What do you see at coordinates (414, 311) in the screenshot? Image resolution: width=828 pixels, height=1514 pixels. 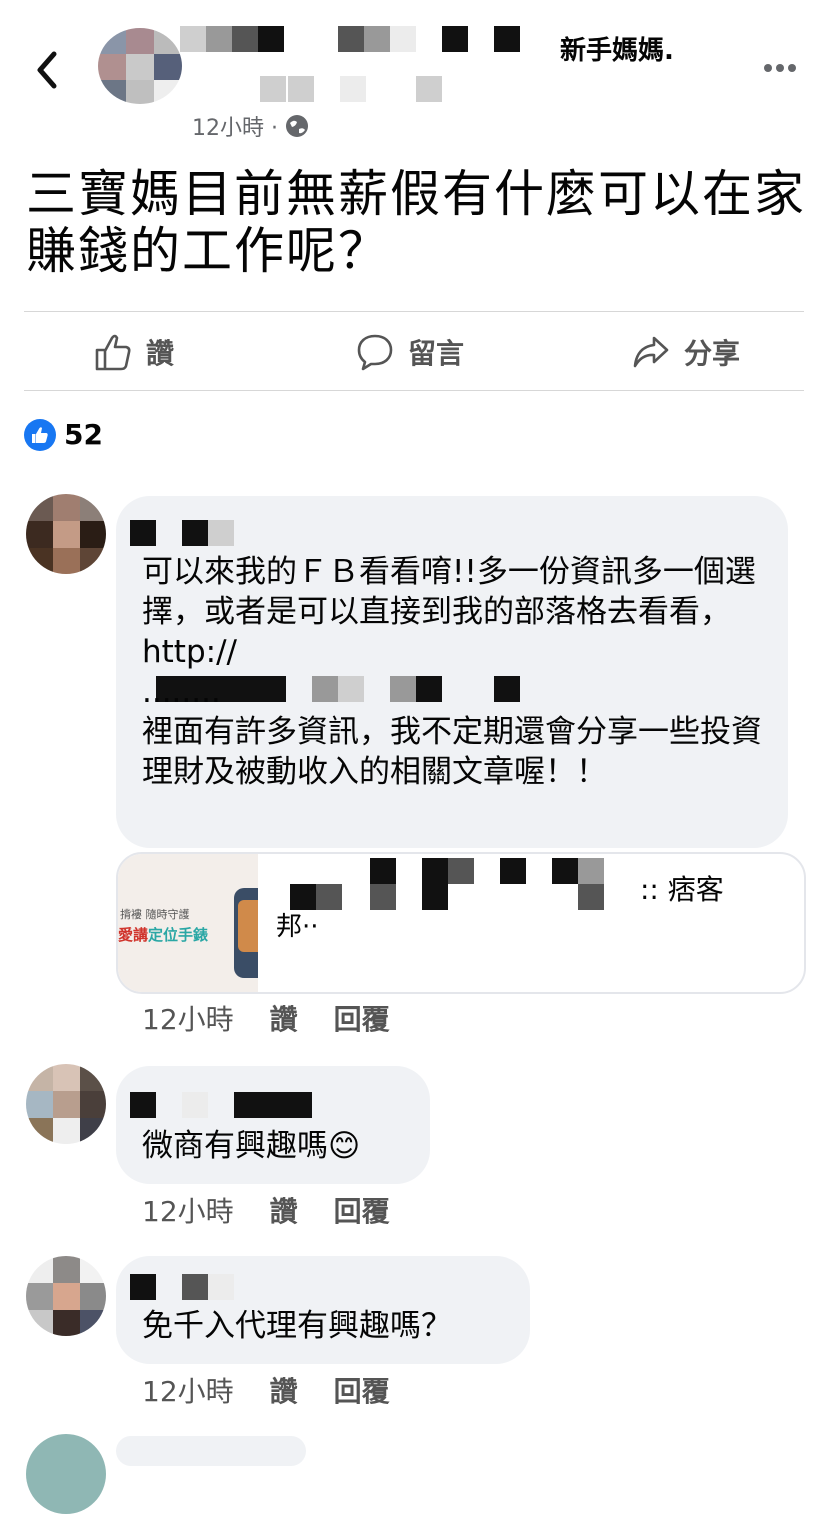 I see `divider-top` at bounding box center [414, 311].